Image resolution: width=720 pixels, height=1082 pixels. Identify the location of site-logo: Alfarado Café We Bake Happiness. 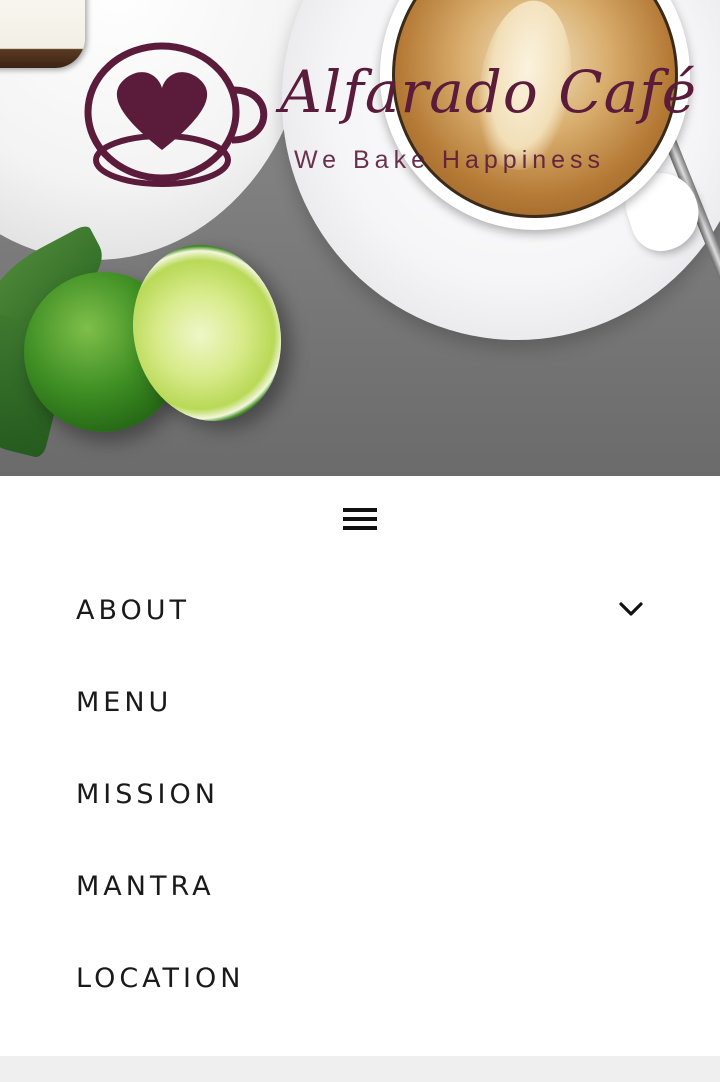
(390, 125).